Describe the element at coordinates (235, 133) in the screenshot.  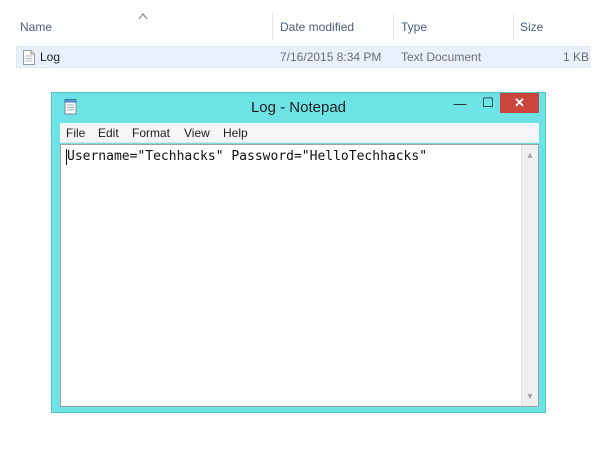
I see `menu-help: Help` at that location.